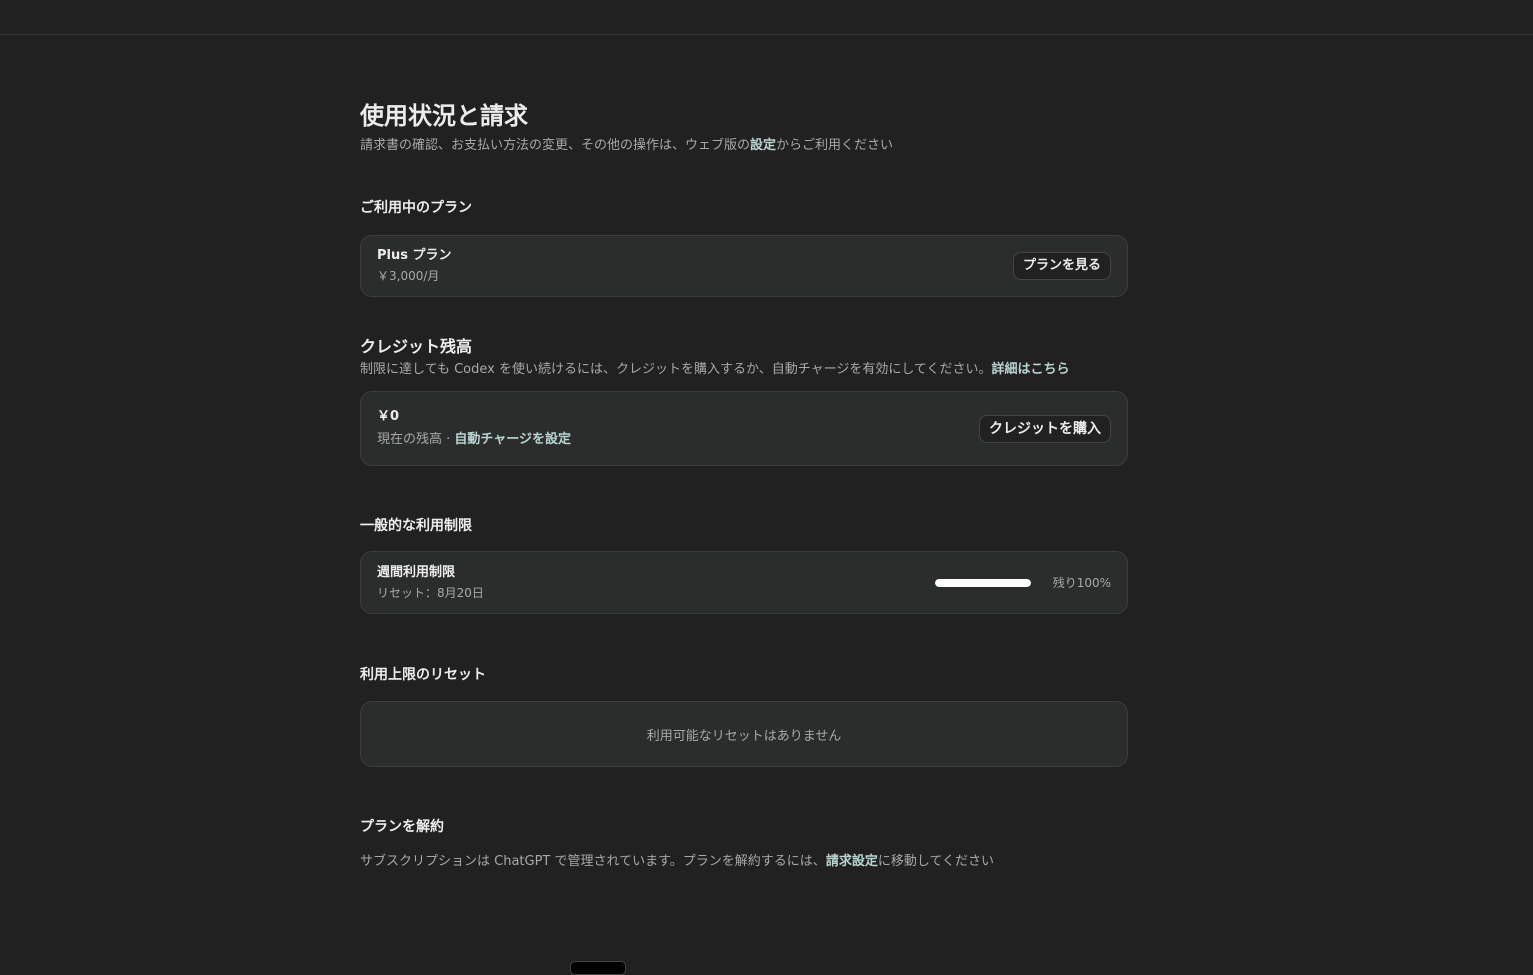  What do you see at coordinates (402, 827) in the screenshot?
I see `cancel-title: プランを解約` at bounding box center [402, 827].